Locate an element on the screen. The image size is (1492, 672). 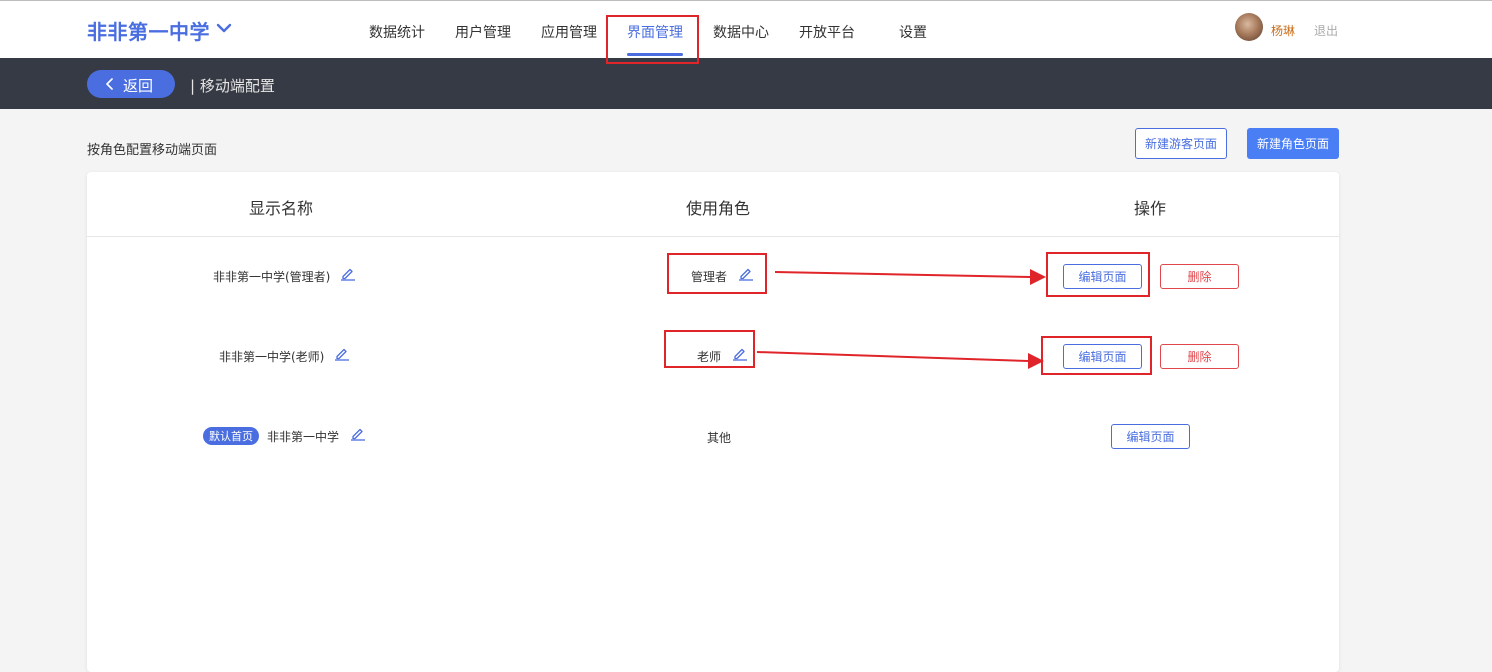
nav-item-apps: 应用管理 is located at coordinates (569, 32).